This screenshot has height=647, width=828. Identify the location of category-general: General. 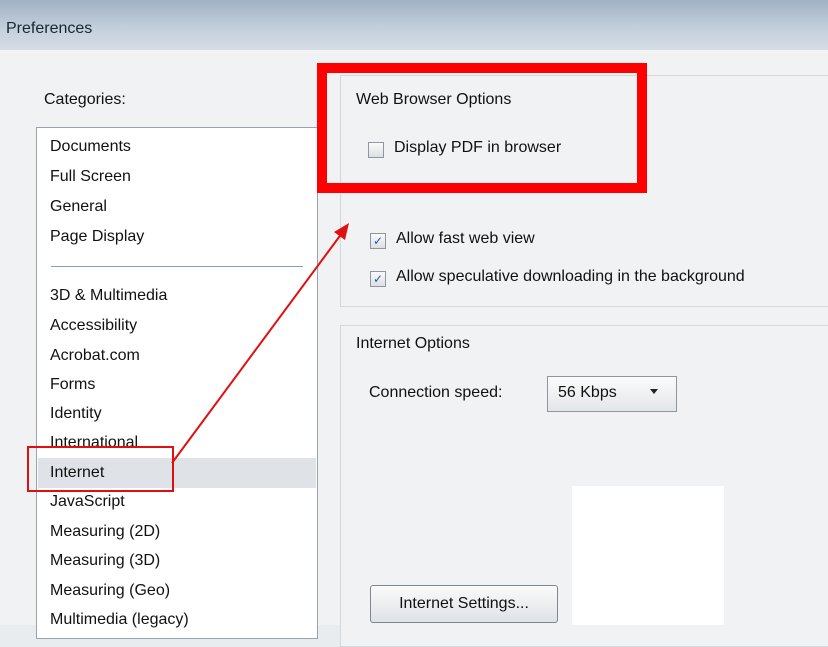
(78, 207).